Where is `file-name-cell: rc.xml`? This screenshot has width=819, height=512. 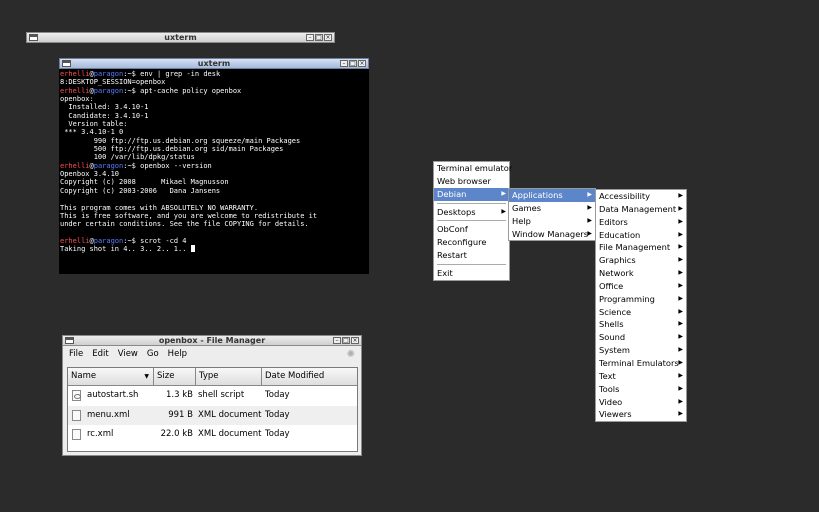
file-name-cell: rc.xml is located at coordinates (111, 435).